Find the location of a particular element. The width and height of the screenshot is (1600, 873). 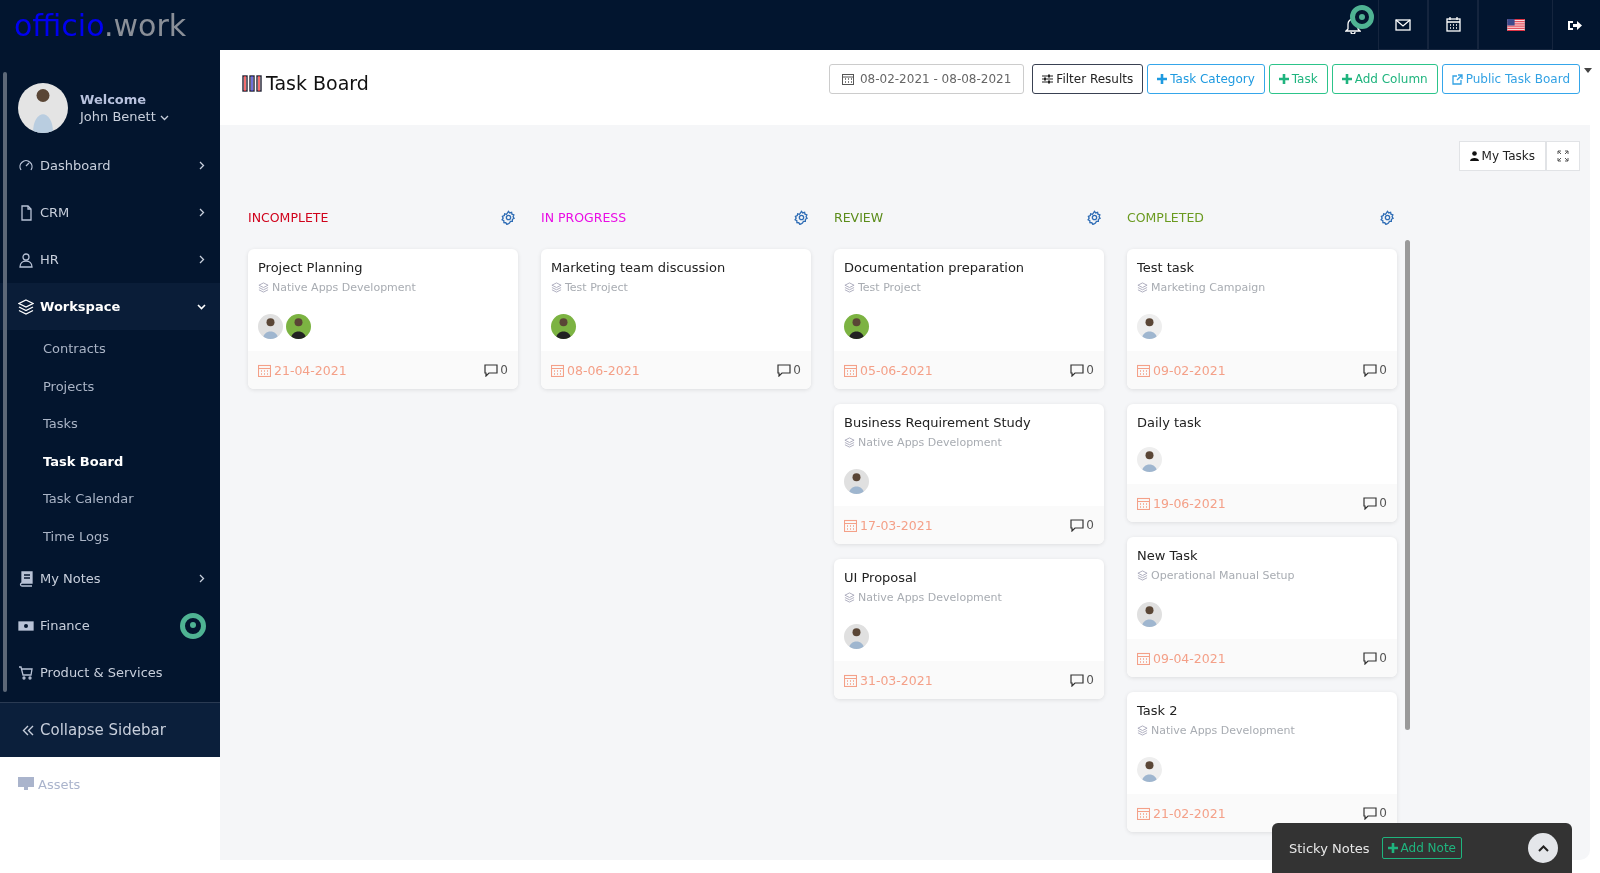

submenu-item: Projects is located at coordinates (110, 386).